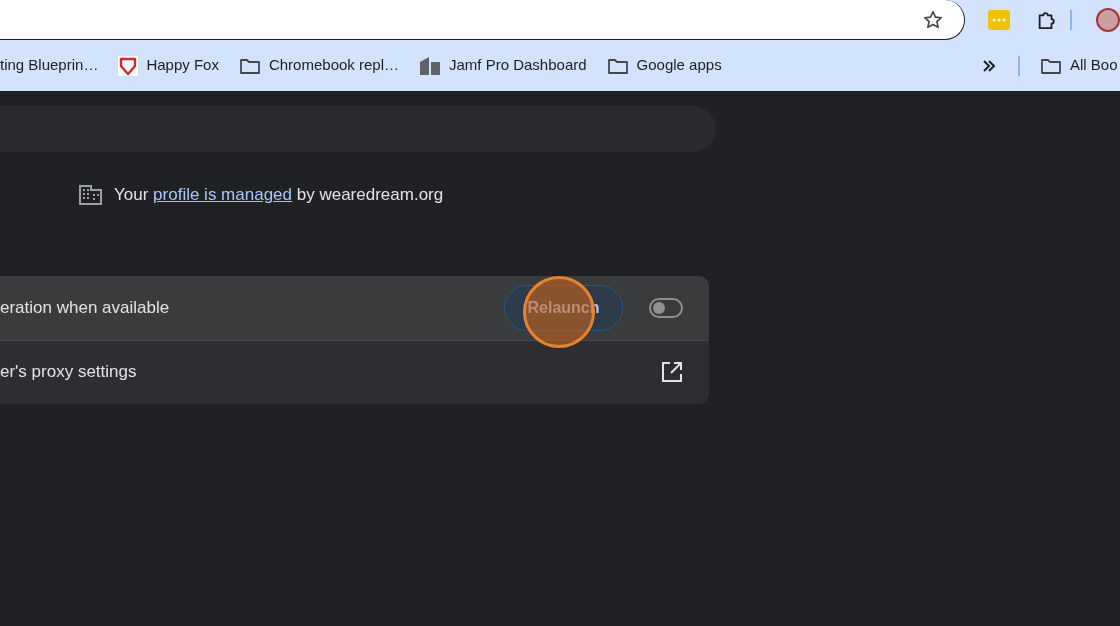 This screenshot has width=1120, height=626. What do you see at coordinates (168, 65) in the screenshot?
I see `bookmark-item: Happy Fox` at bounding box center [168, 65].